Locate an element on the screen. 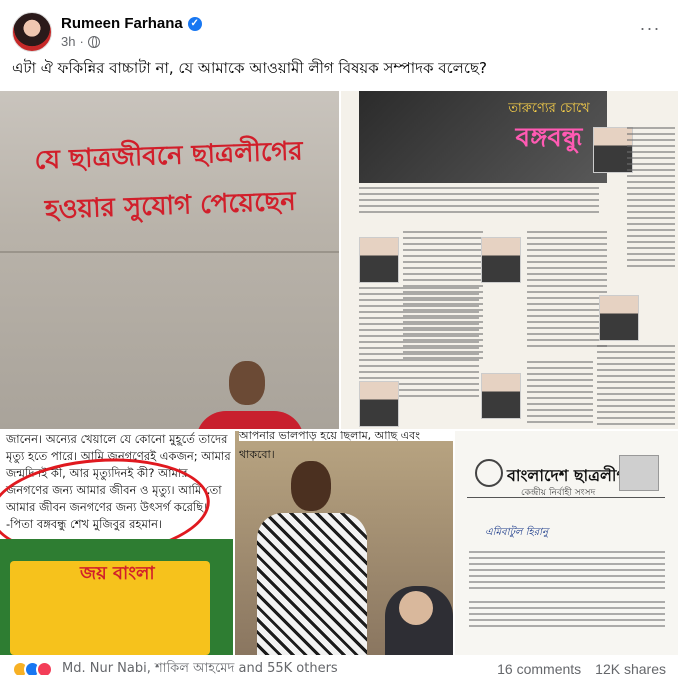 The height and width of the screenshot is (675, 678). intro-text is located at coordinates (479, 202).